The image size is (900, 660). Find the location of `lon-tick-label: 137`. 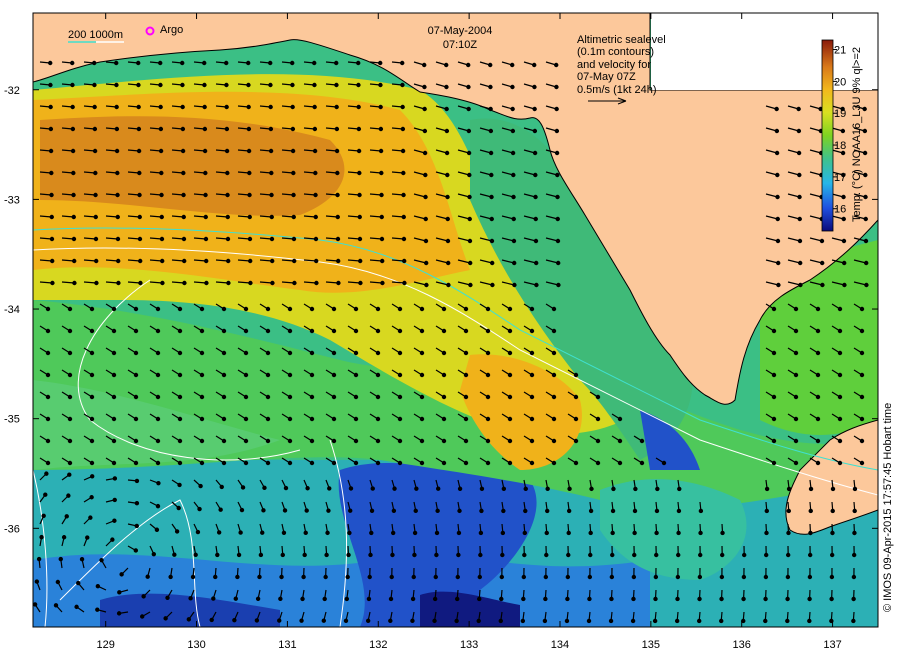

lon-tick-label: 137 is located at coordinates (832, 645).